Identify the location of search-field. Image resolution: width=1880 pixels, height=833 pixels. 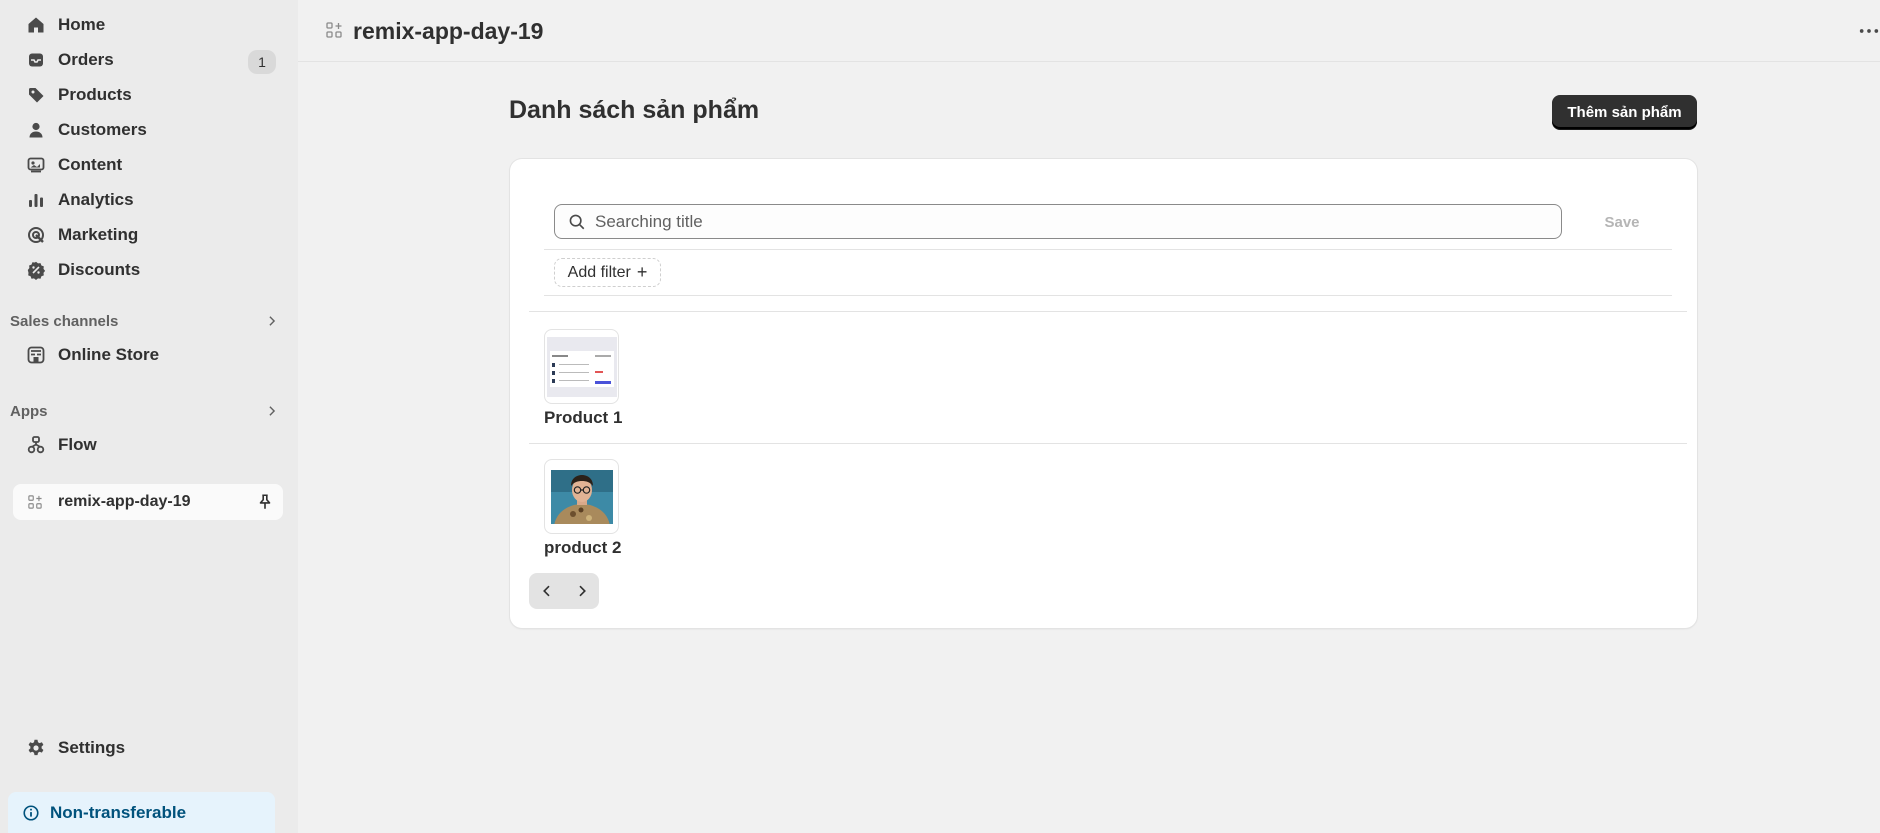
(1058, 221).